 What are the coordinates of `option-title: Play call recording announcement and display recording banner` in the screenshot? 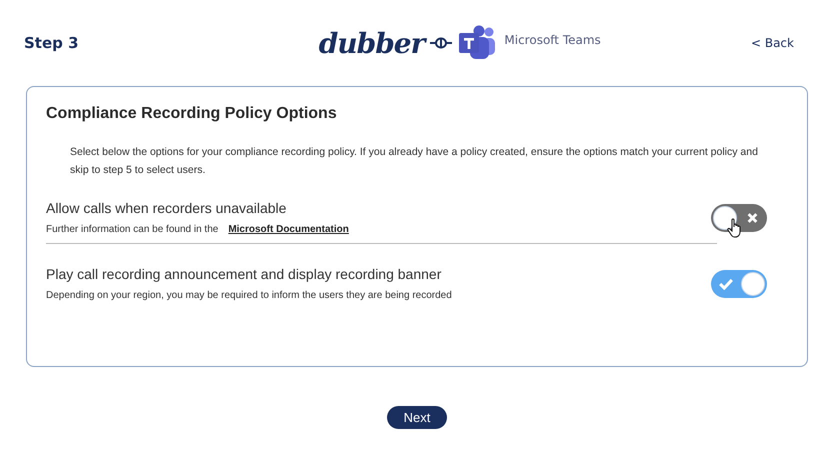 It's located at (244, 274).